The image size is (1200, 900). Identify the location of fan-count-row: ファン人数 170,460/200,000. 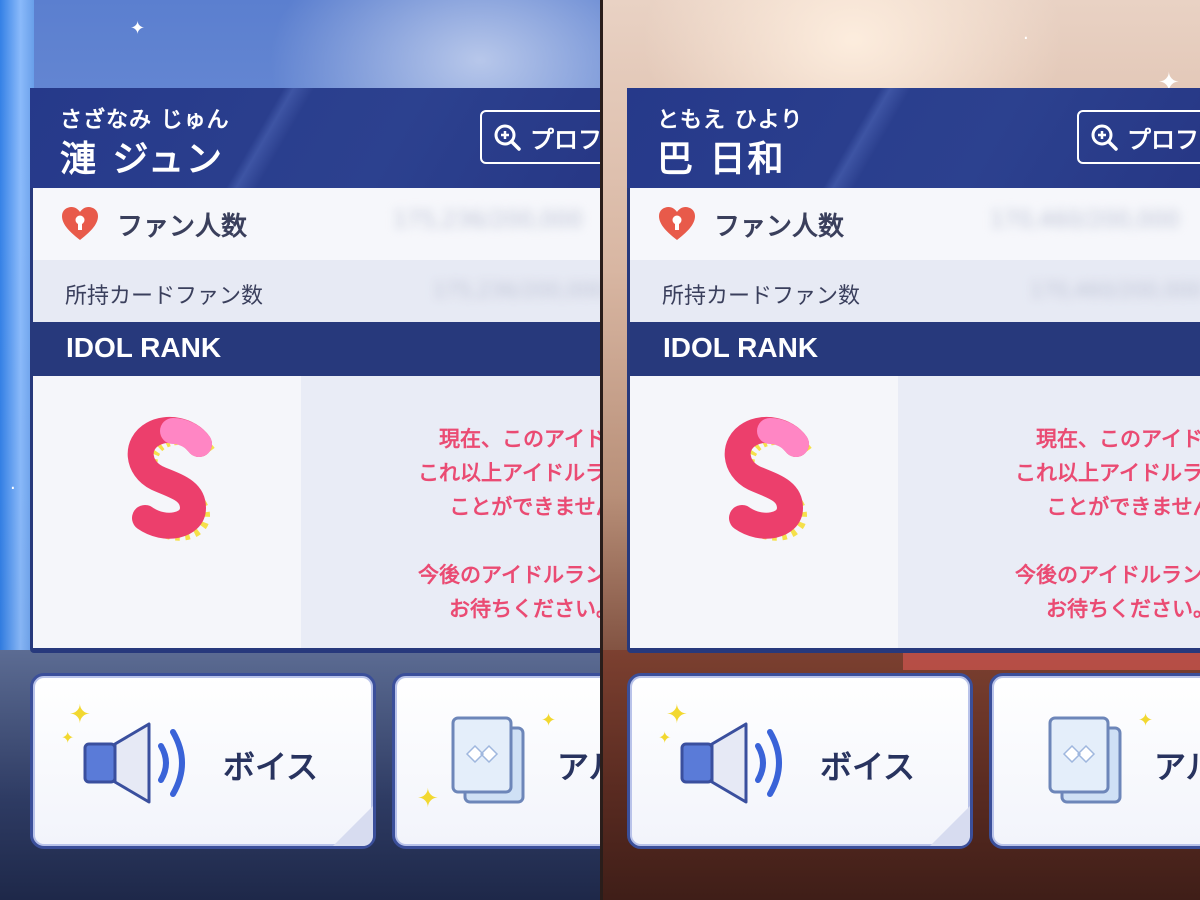
(915, 224).